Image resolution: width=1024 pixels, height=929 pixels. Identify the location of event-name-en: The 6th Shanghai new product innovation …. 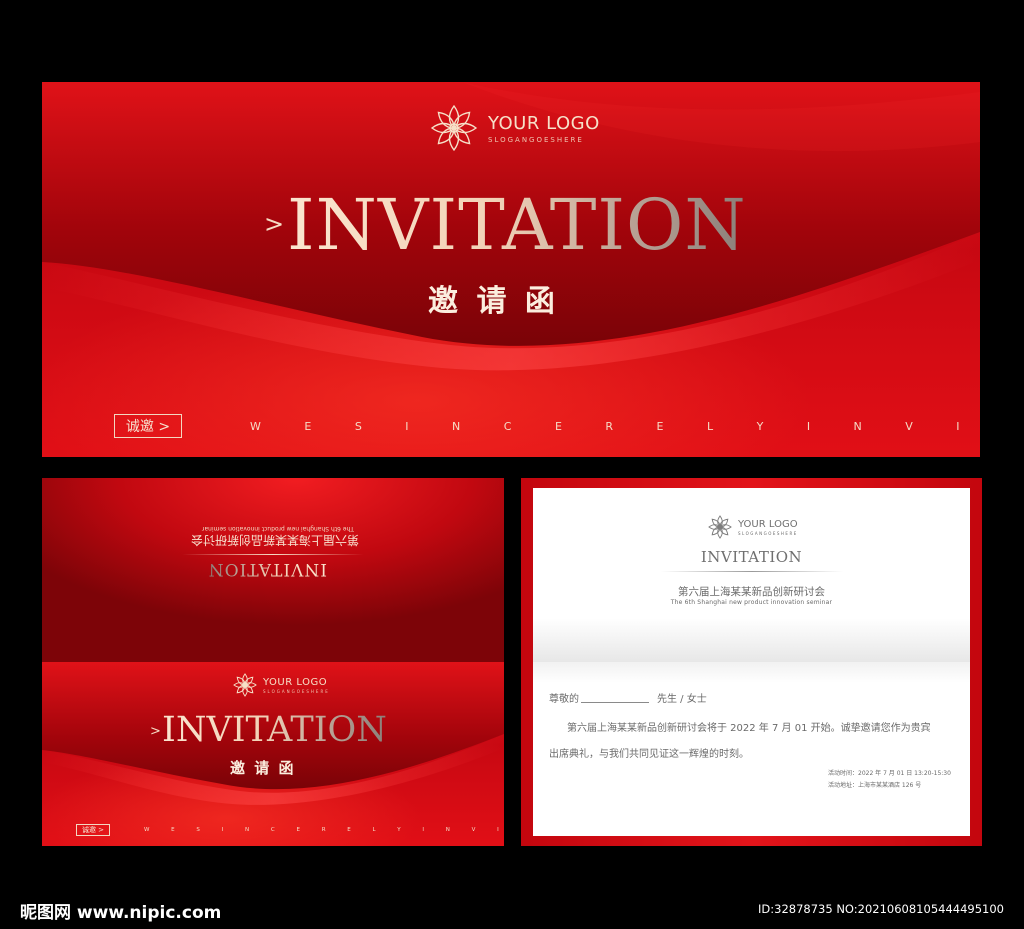
(751, 602).